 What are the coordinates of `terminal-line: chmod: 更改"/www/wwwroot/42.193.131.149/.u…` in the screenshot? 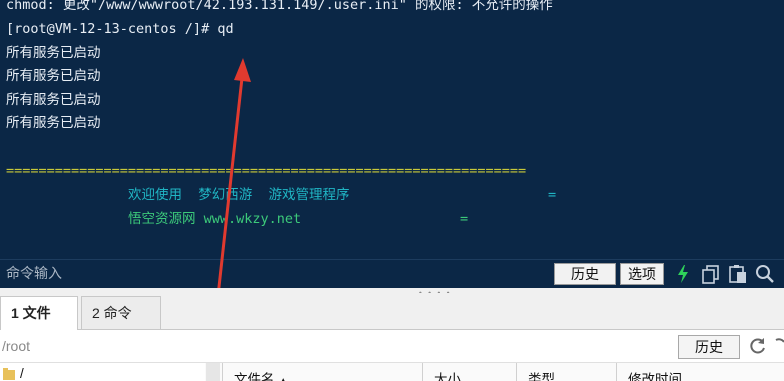 It's located at (279, 6).